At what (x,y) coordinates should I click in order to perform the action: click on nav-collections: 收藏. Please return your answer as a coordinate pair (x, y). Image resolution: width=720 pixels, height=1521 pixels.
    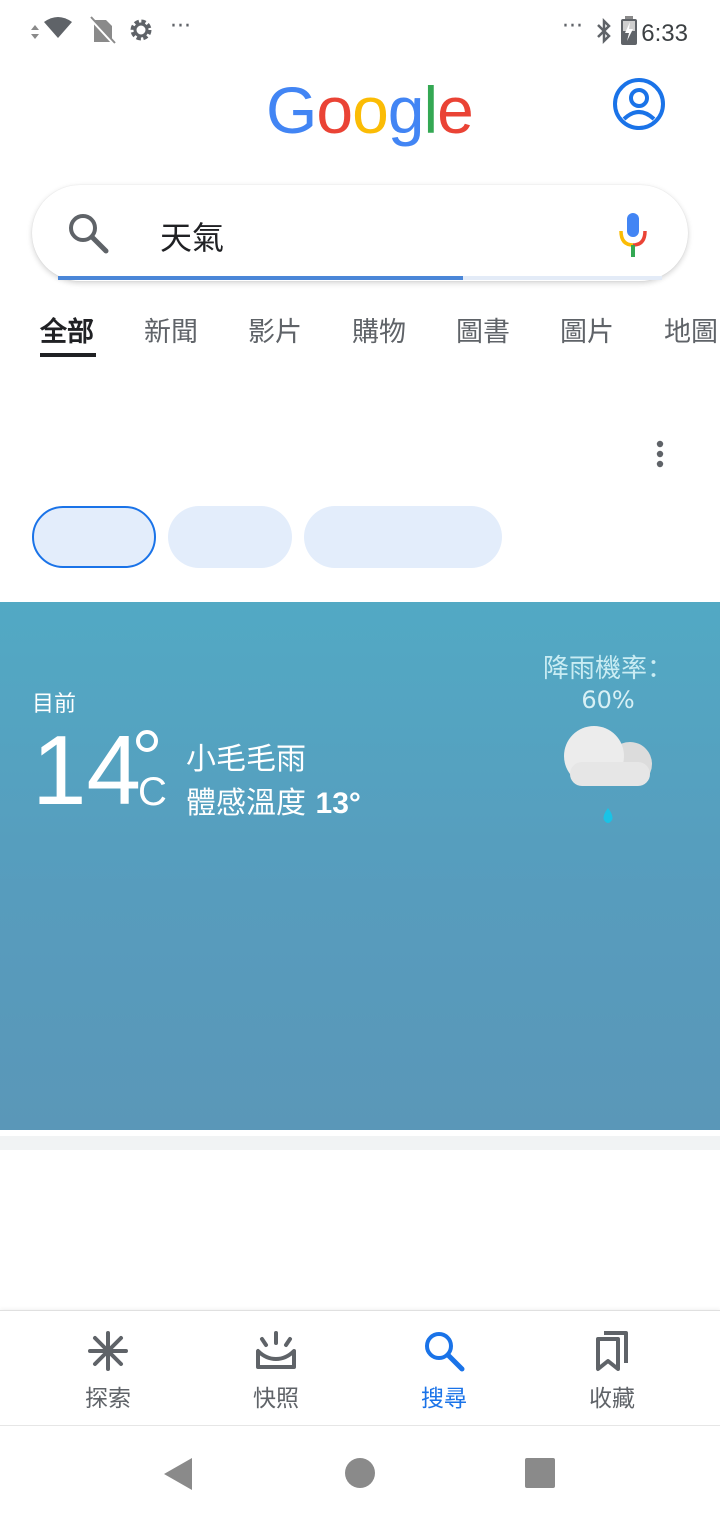
    Looking at the image, I should click on (612, 1371).